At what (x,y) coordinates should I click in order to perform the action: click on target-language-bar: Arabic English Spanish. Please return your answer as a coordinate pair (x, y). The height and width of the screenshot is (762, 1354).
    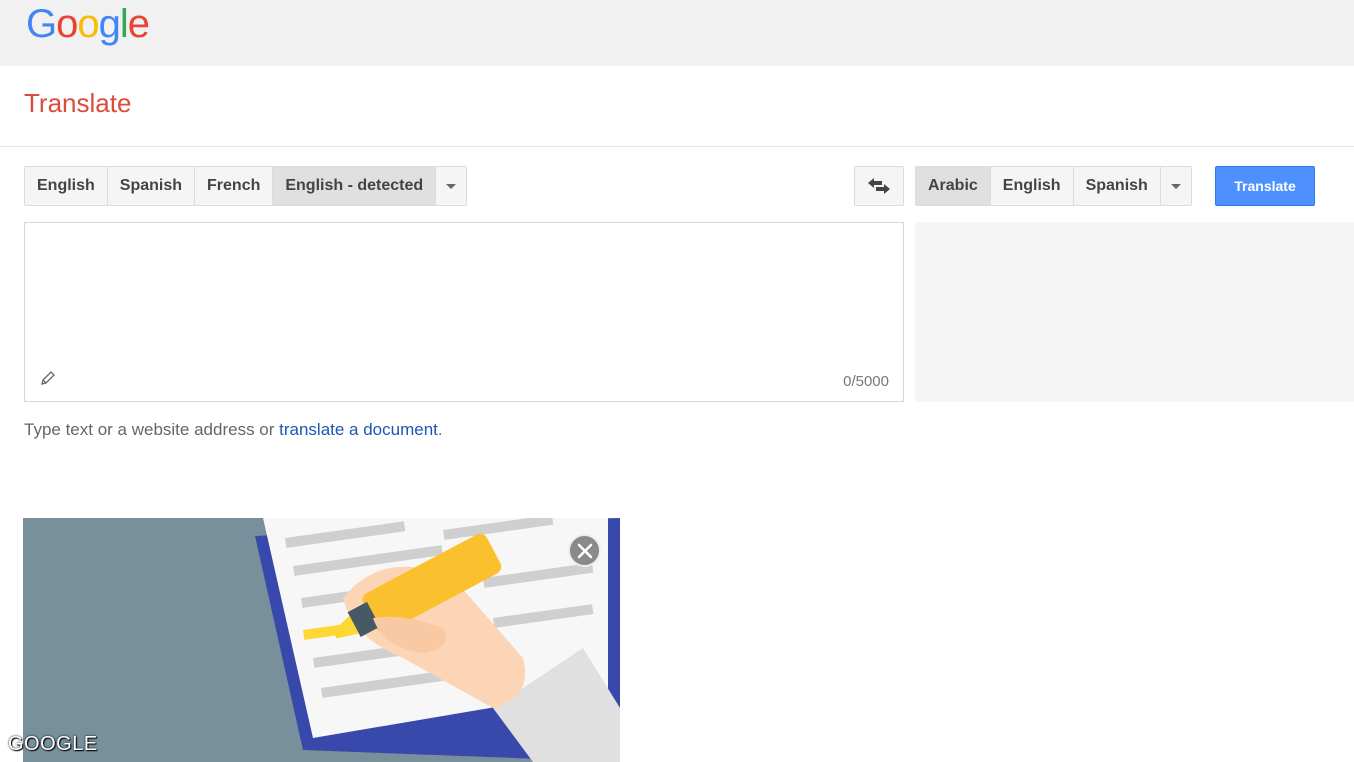
    Looking at the image, I should click on (1053, 186).